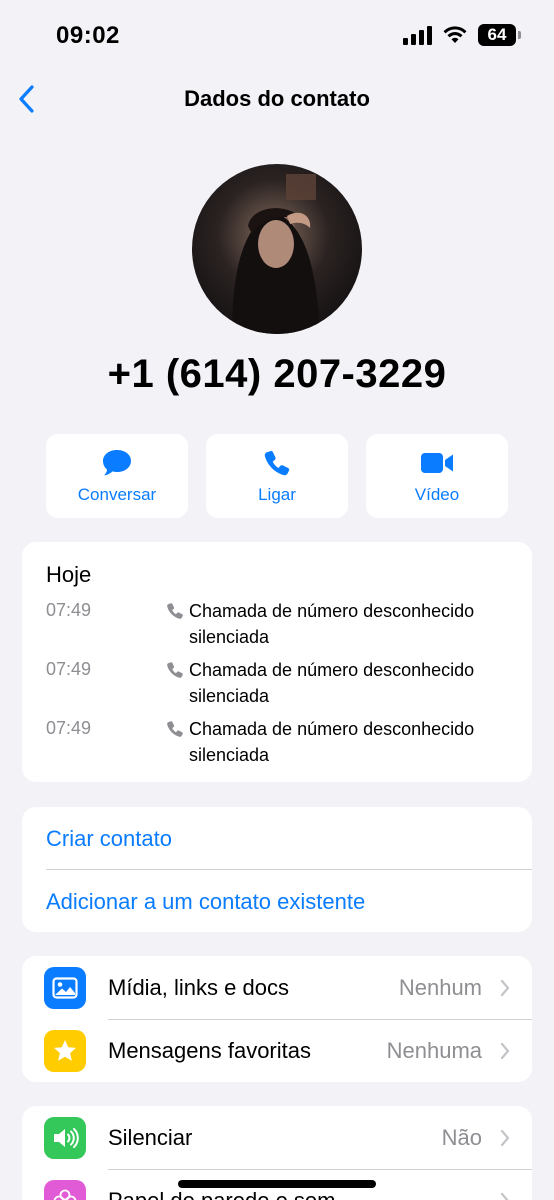  I want to click on mute-label: Silenciar, so click(150, 1137).